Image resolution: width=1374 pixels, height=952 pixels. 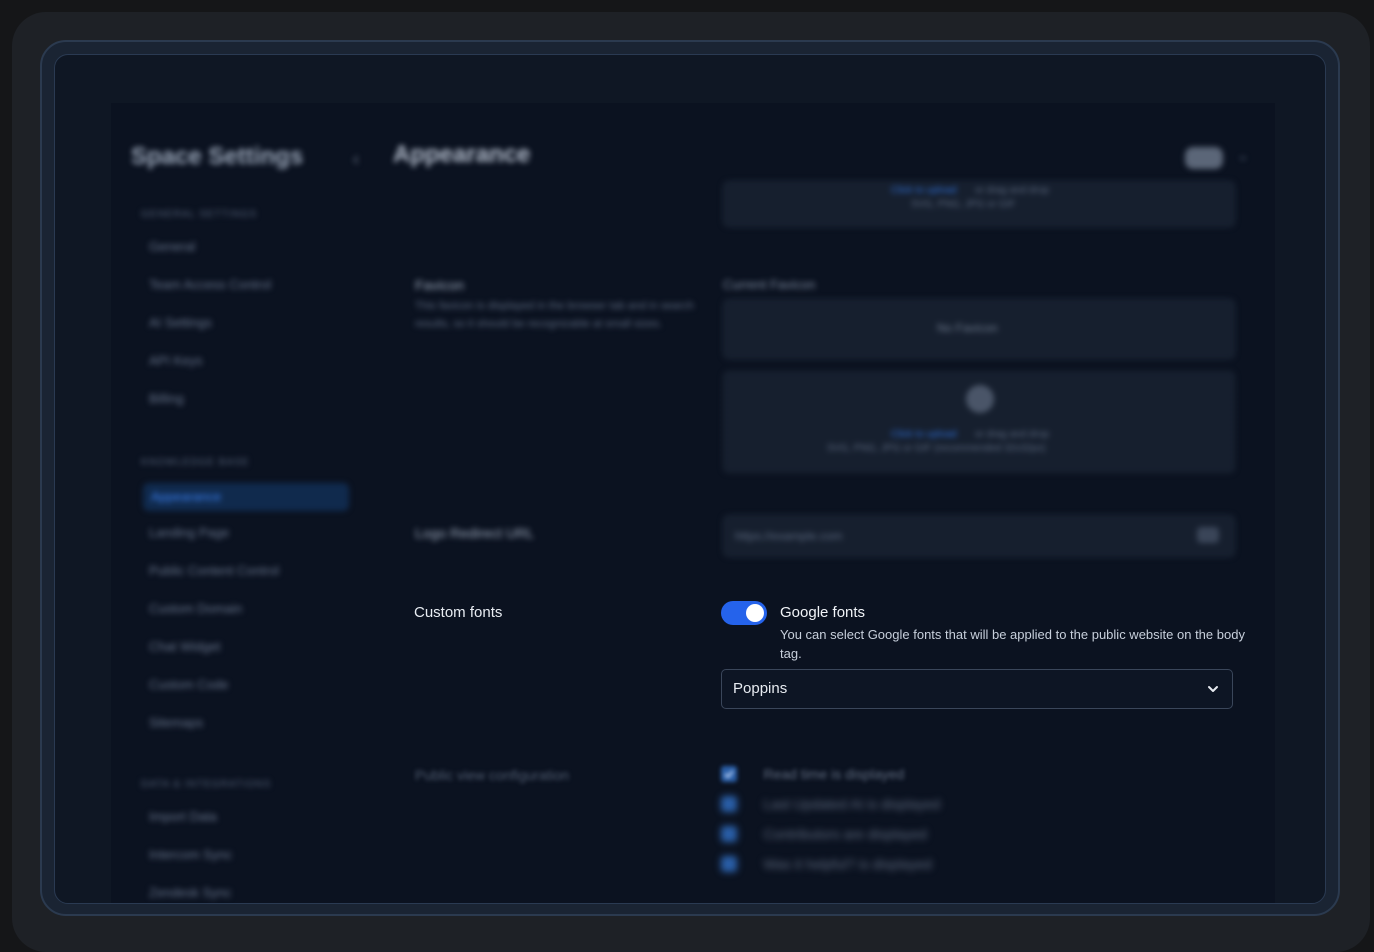 I want to click on checkbox-row-helpful: Was it helpful? is displayed, so click(x=826, y=864).